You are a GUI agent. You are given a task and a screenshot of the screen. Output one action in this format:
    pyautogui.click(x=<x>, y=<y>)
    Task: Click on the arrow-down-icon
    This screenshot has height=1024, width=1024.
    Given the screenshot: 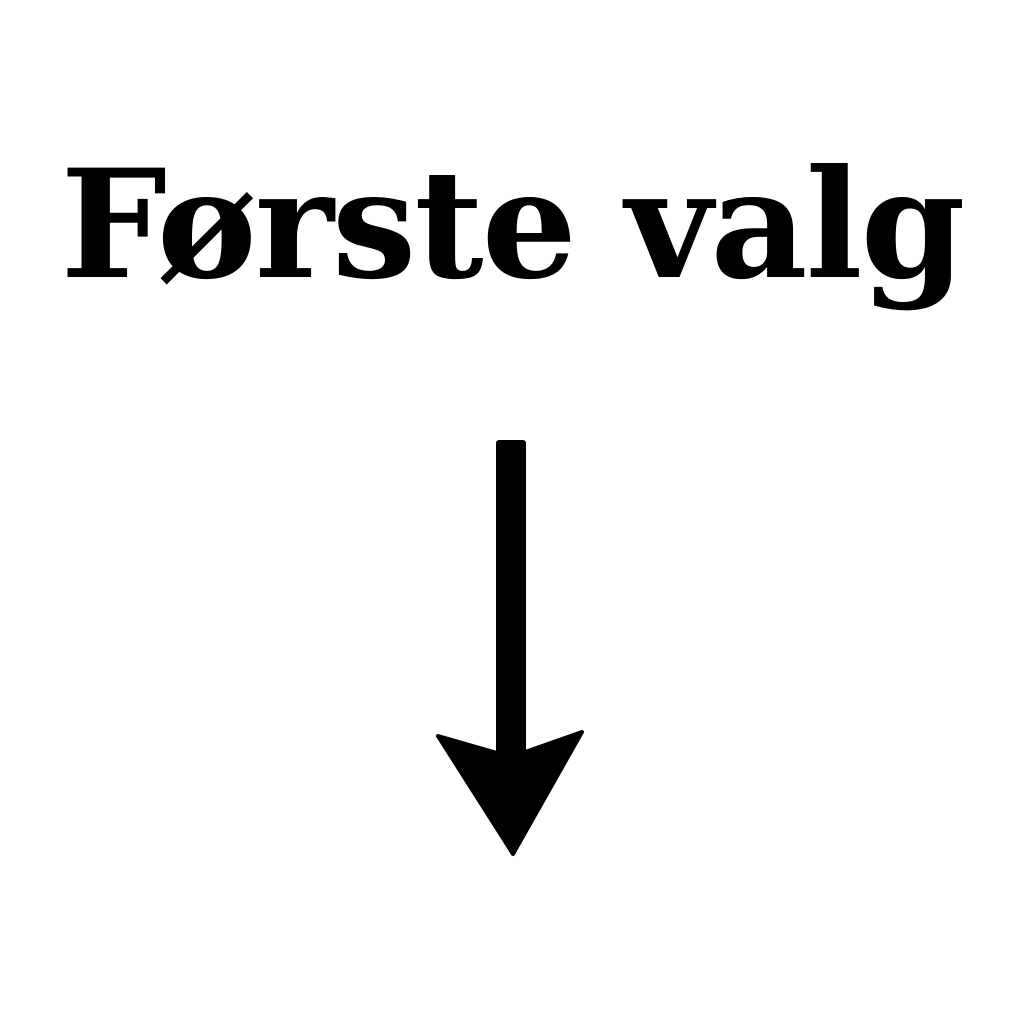 What is the action you would take?
    pyautogui.click(x=510, y=648)
    